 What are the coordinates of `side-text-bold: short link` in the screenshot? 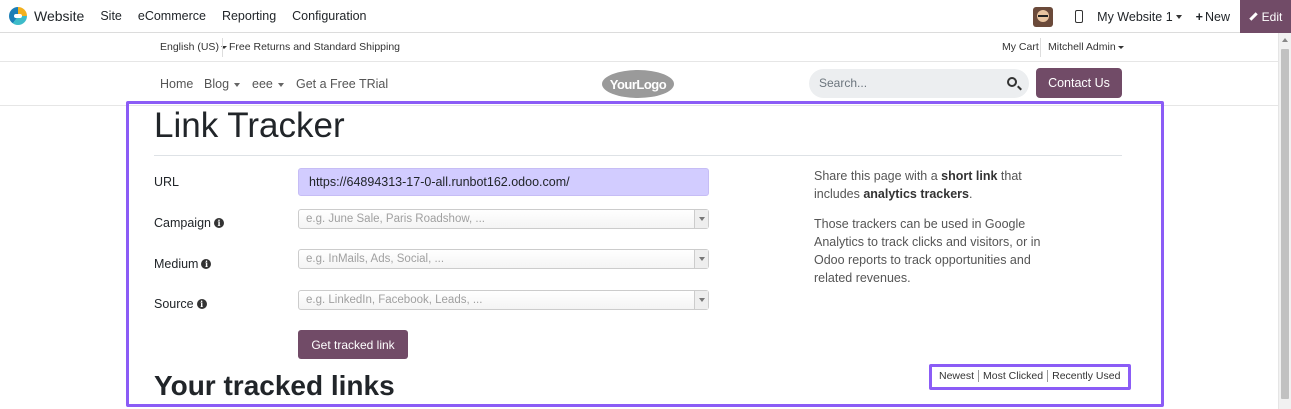 It's located at (969, 176).